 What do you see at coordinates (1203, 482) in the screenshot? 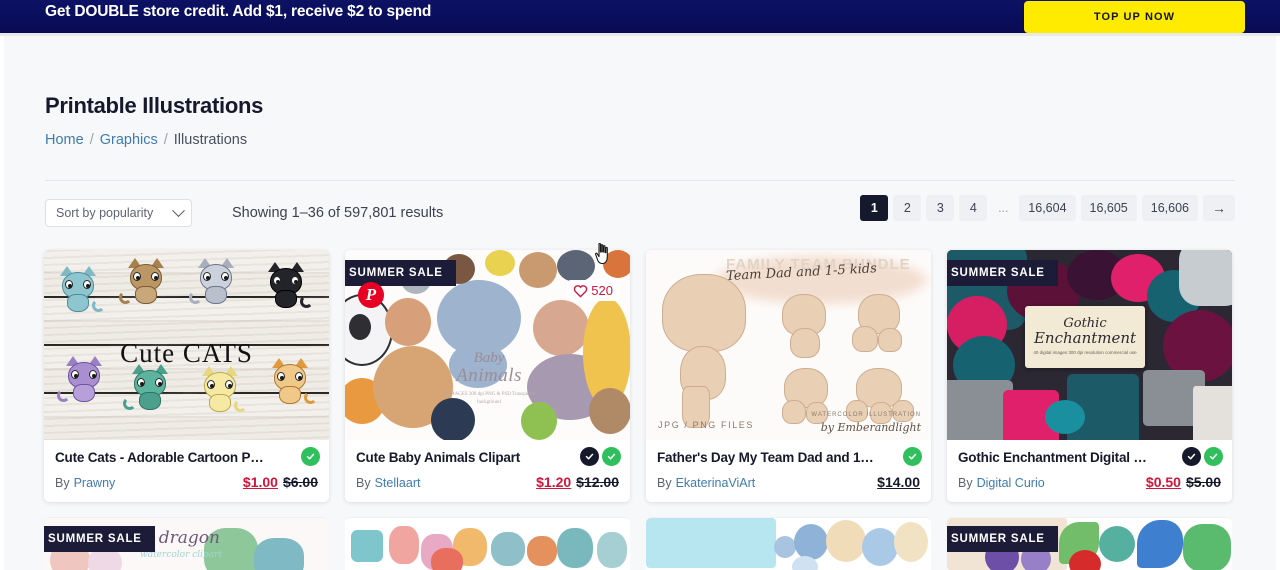
I see `product-original-price: $5.00` at bounding box center [1203, 482].